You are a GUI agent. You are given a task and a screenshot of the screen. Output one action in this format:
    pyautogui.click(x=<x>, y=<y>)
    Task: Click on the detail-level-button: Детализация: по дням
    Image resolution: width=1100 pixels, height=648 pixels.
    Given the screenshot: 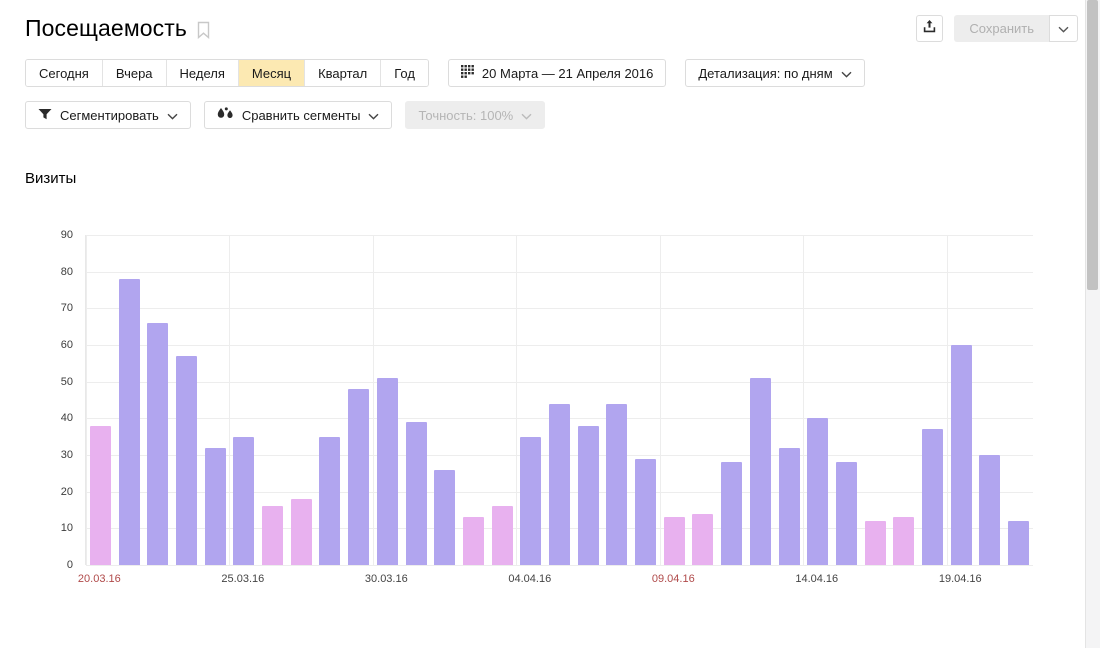 What is the action you would take?
    pyautogui.click(x=775, y=73)
    